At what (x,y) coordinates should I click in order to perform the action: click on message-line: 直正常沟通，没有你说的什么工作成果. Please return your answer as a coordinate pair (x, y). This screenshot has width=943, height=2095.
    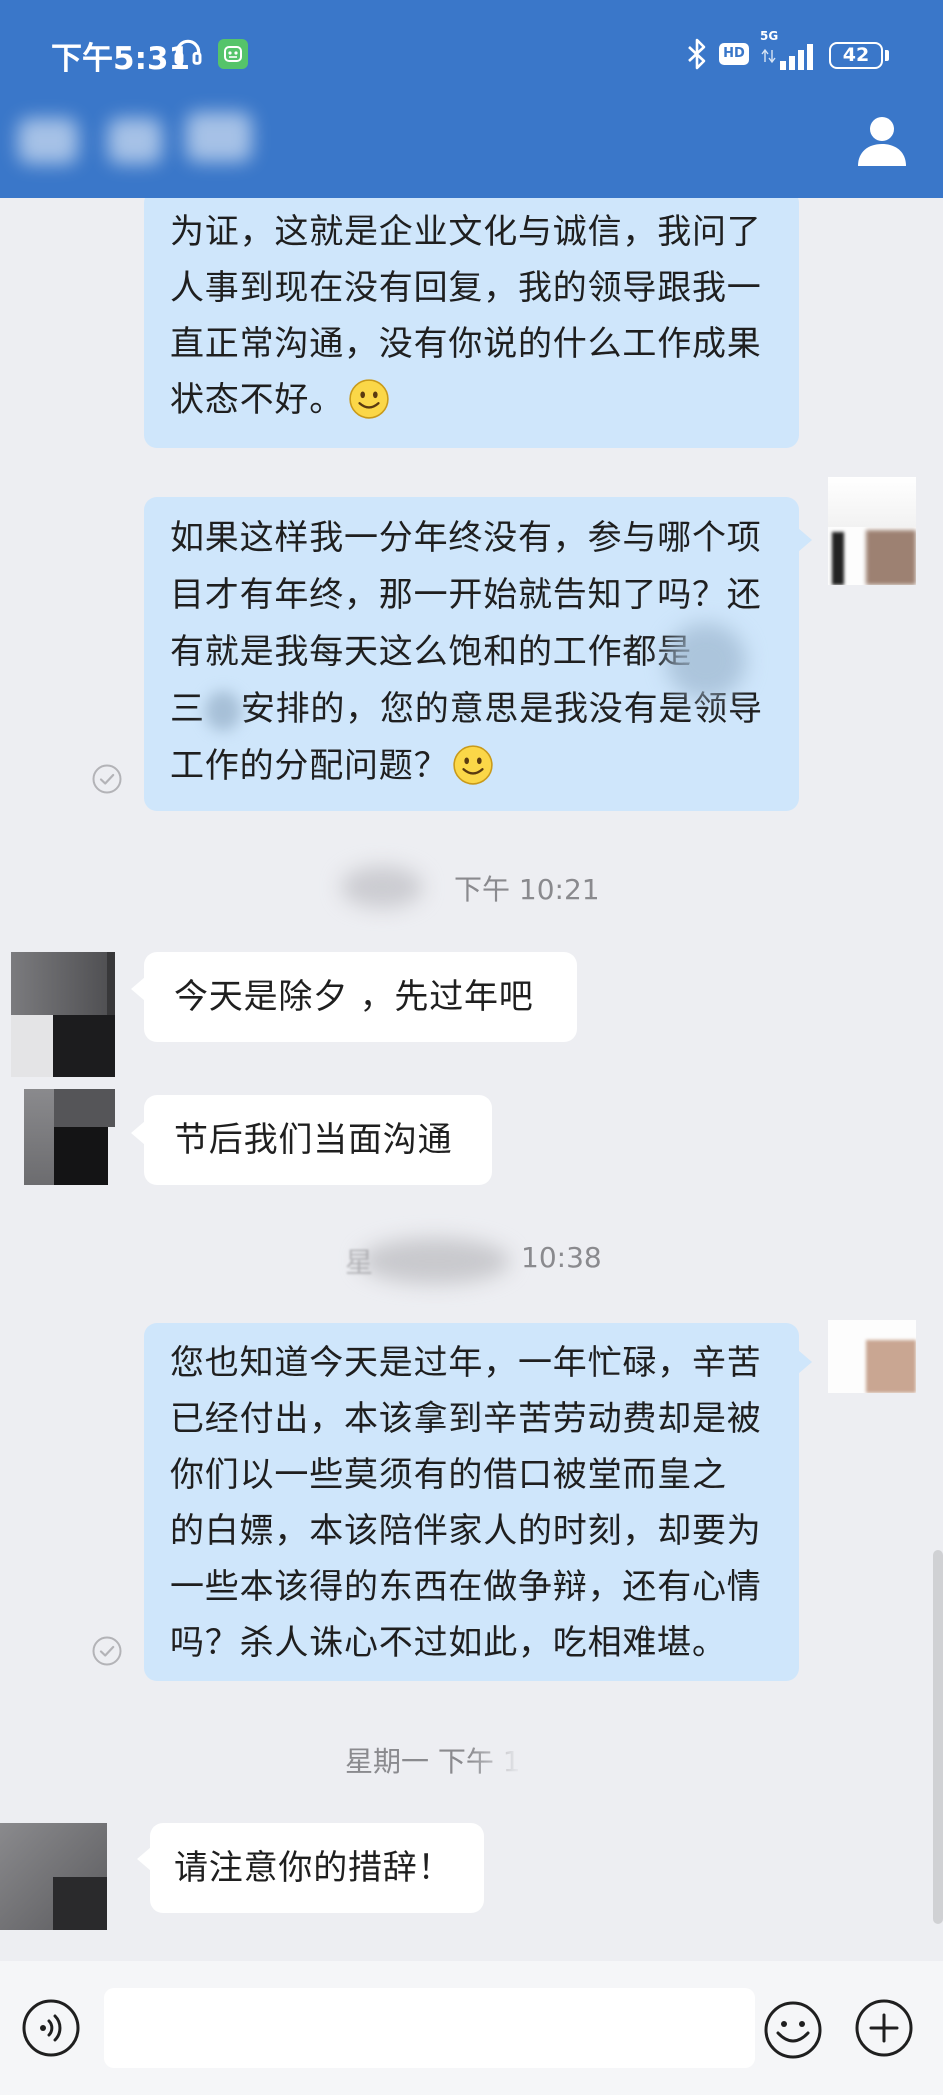
    Looking at the image, I should click on (471, 344).